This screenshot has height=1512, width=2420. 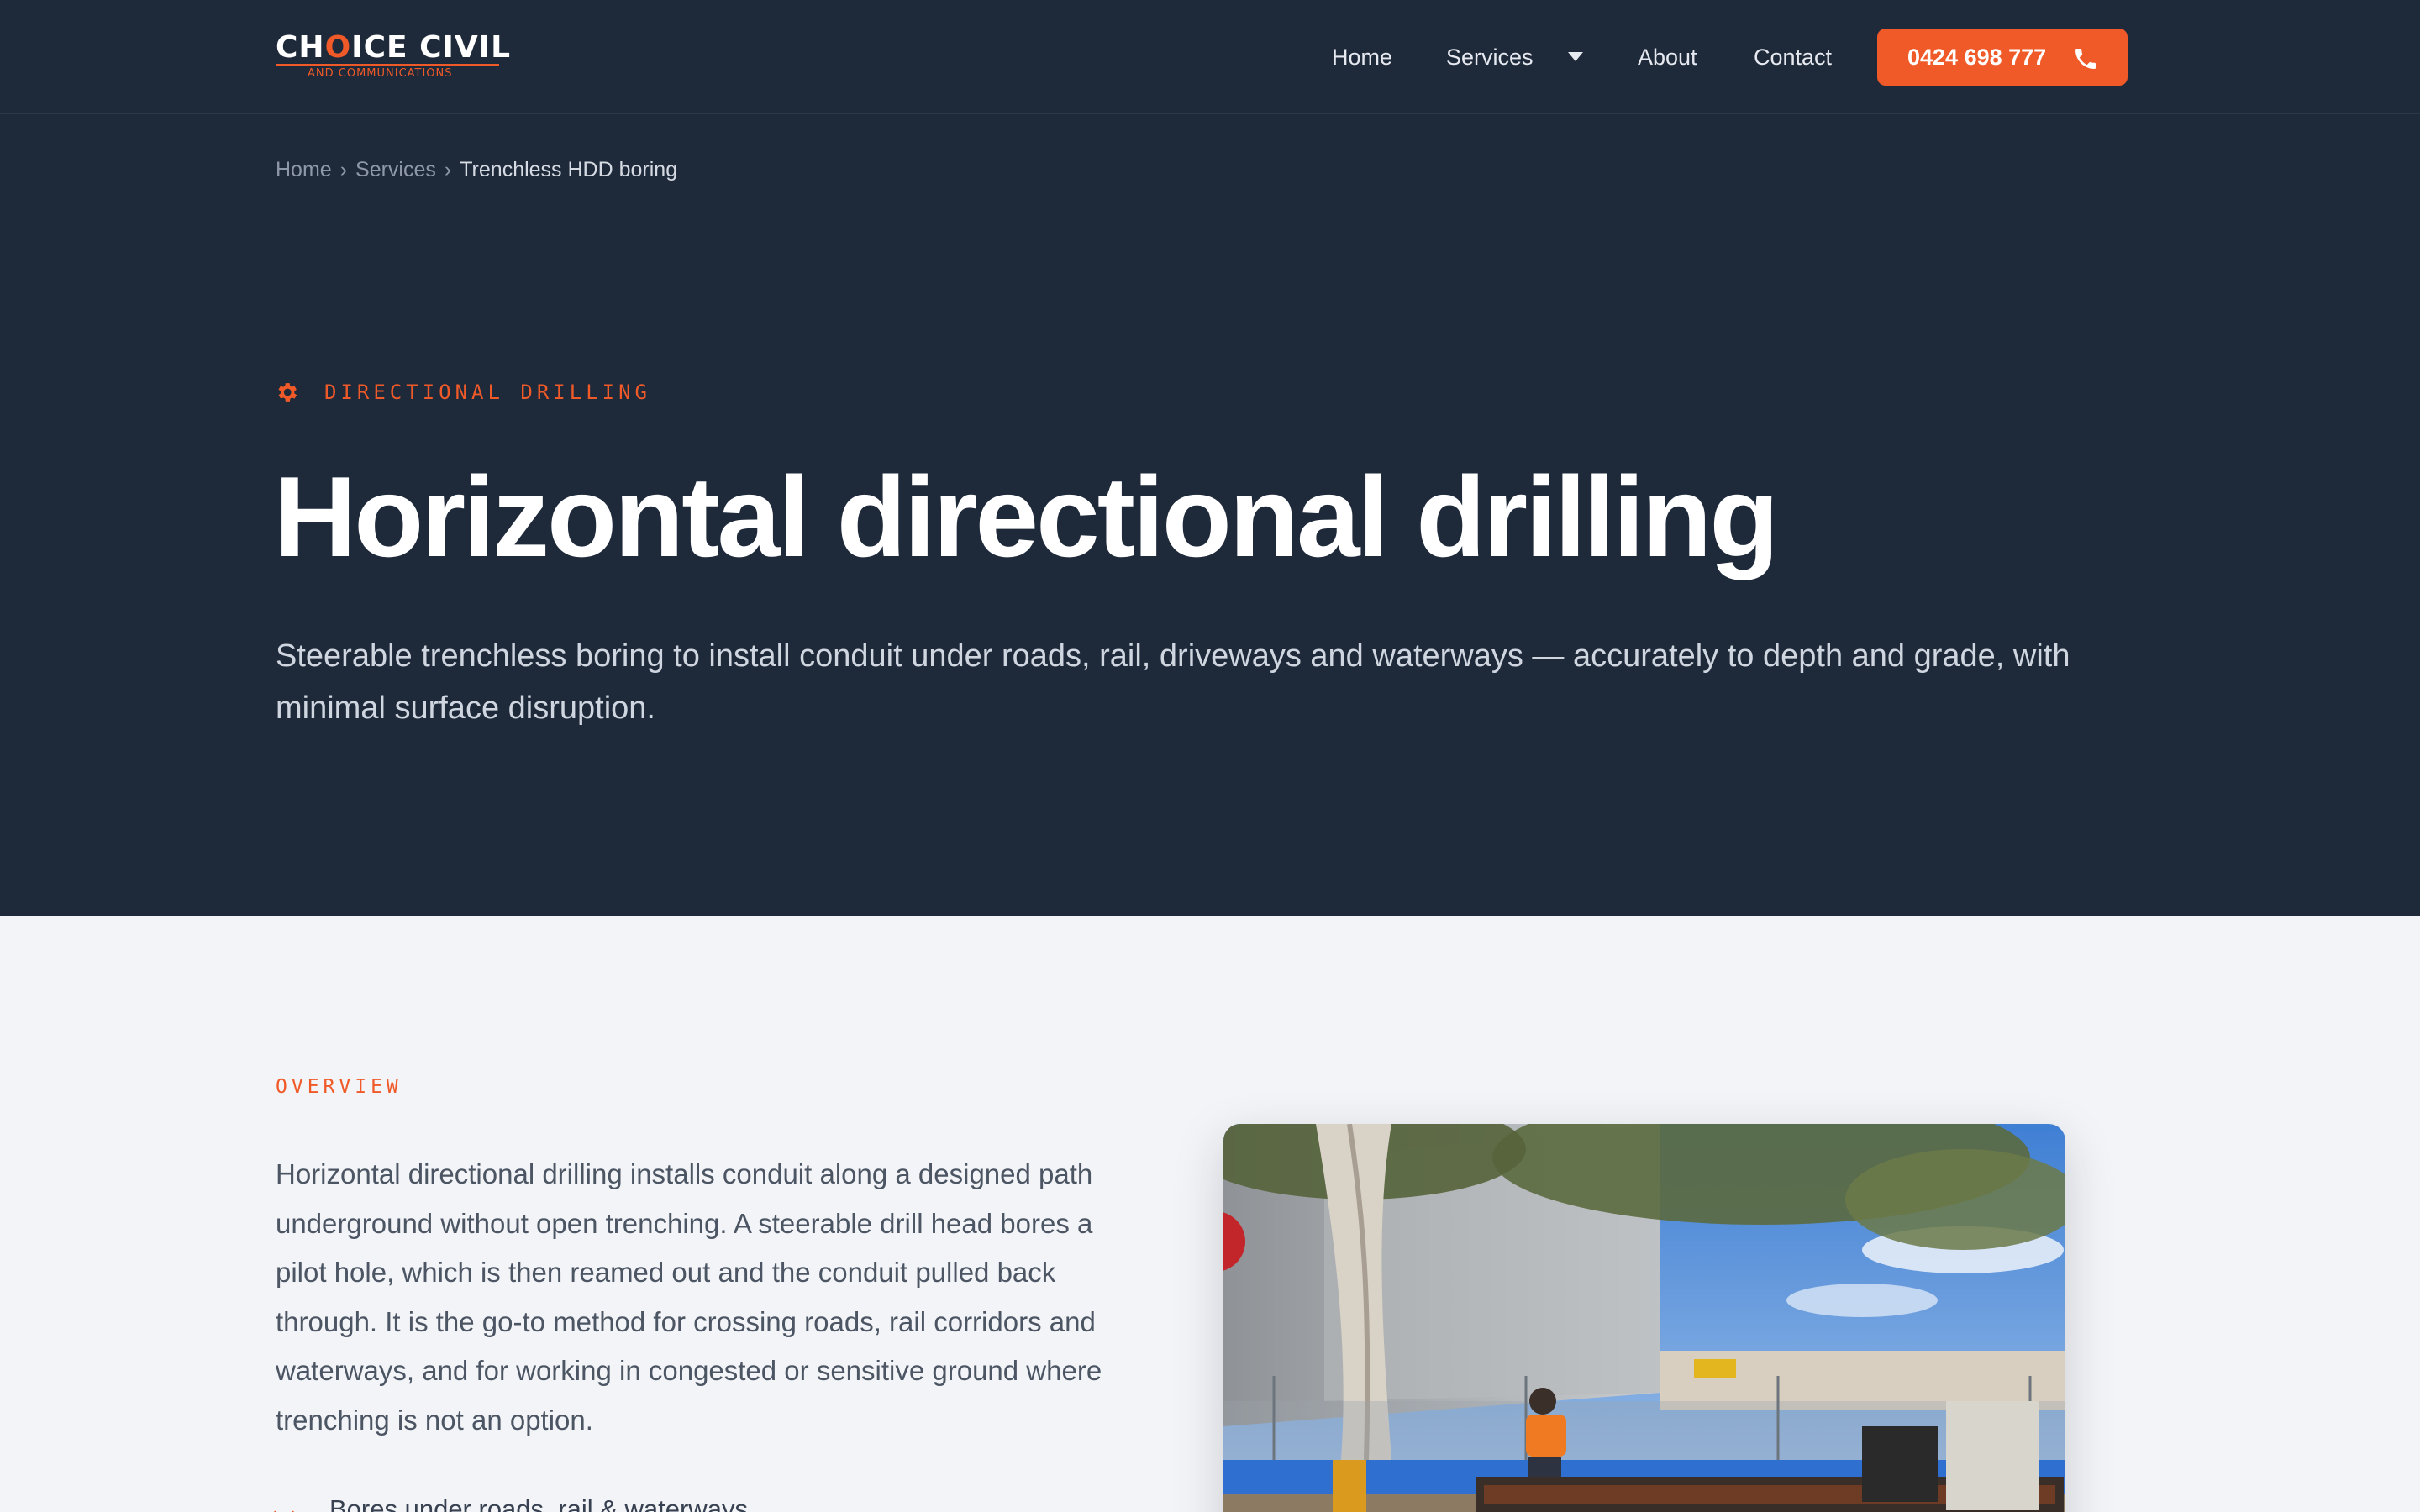 What do you see at coordinates (1026, 516) in the screenshot?
I see `page-title: Horizontal directional drilling` at bounding box center [1026, 516].